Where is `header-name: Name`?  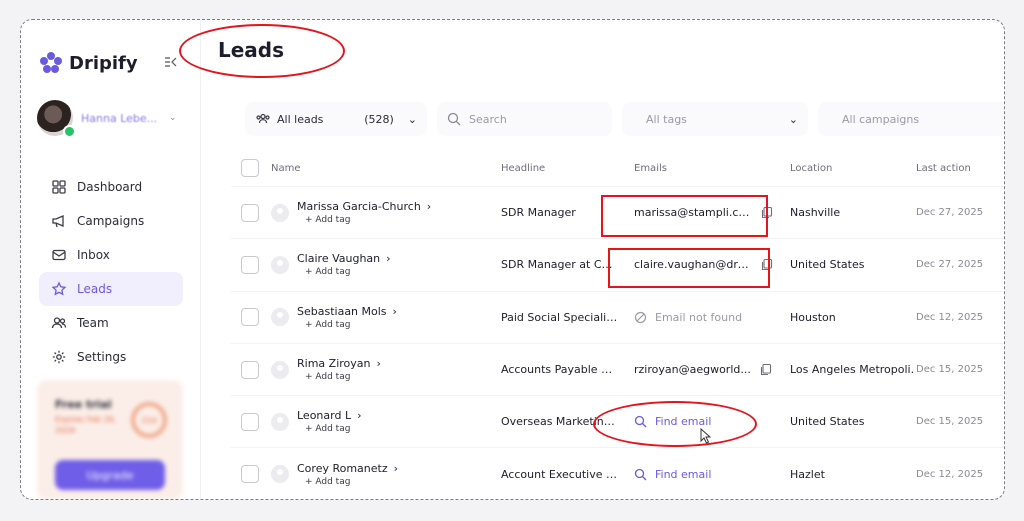
header-name: Name is located at coordinates (286, 168).